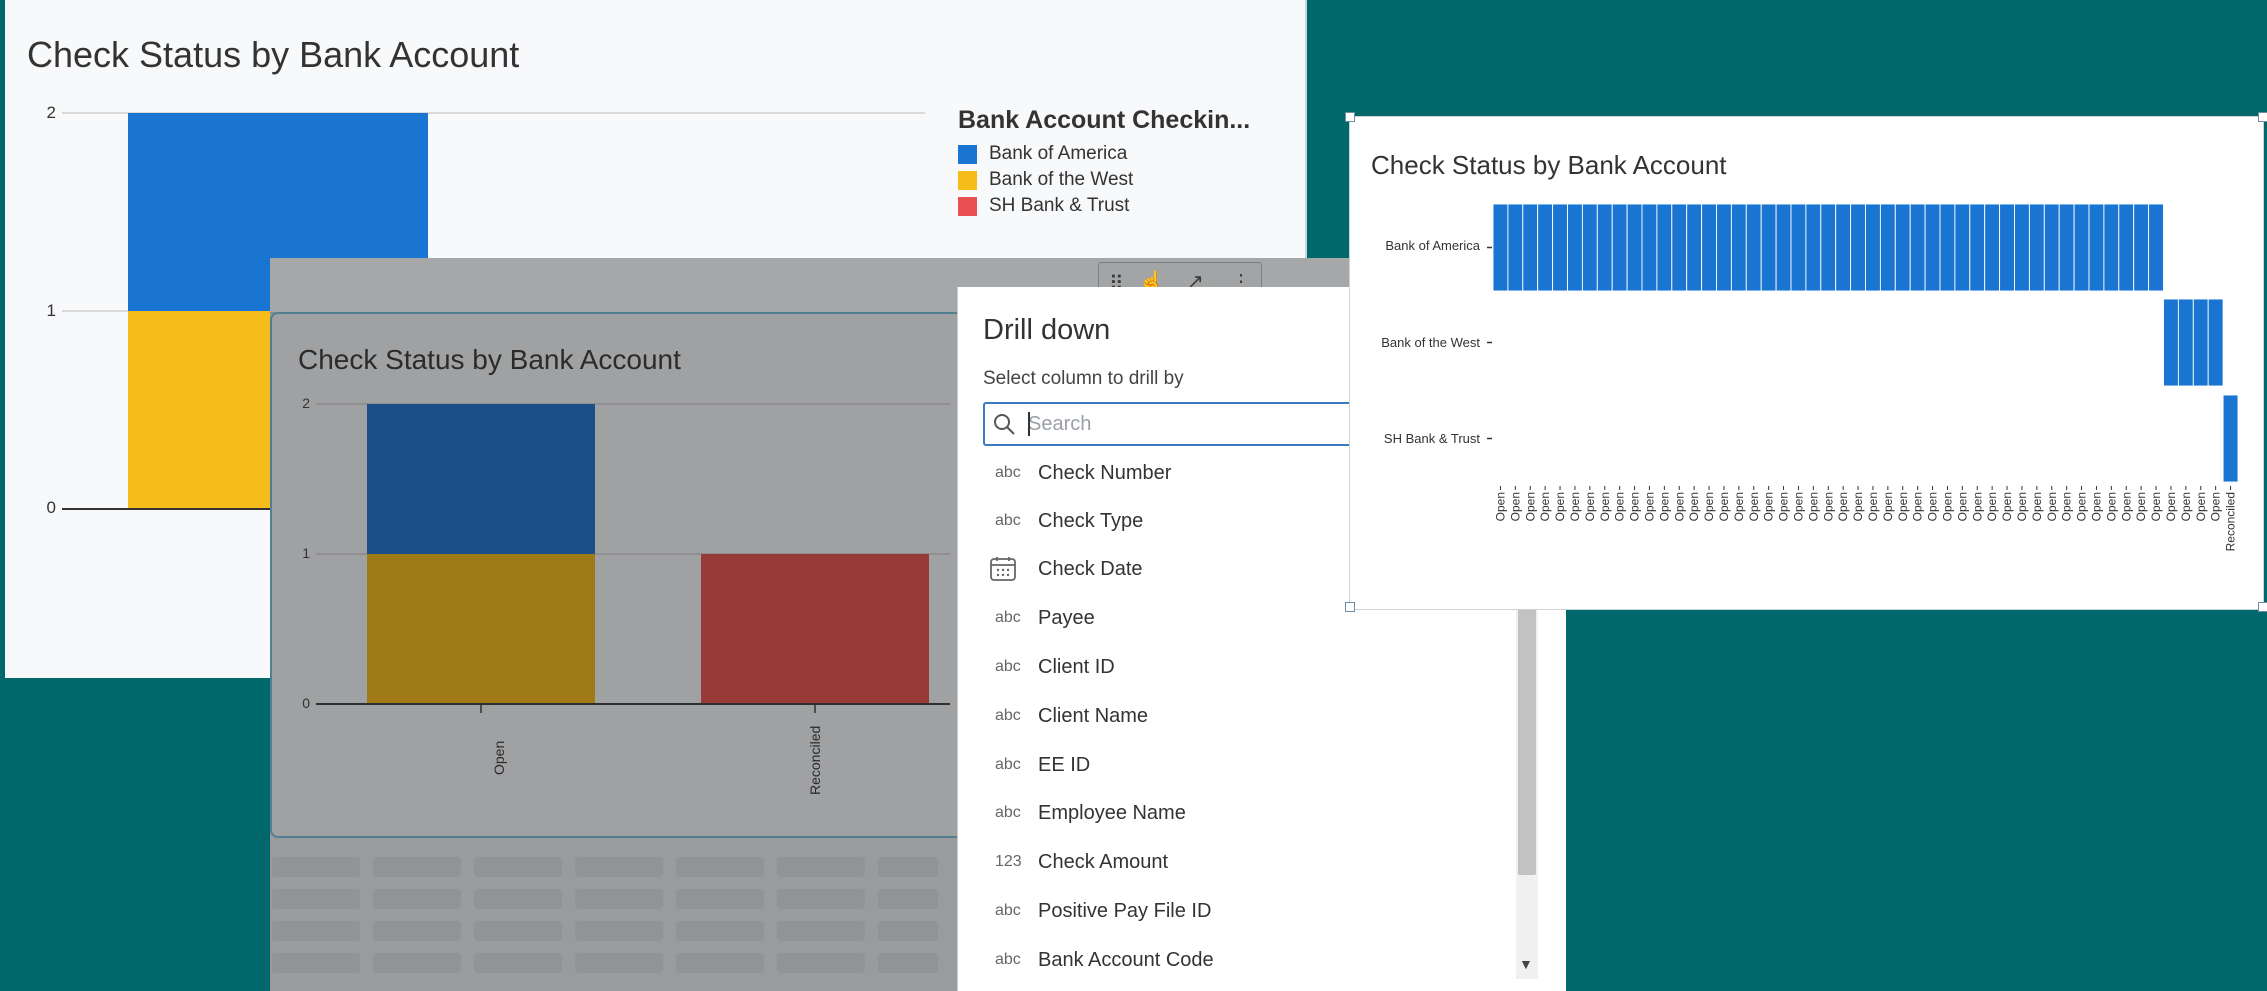 The height and width of the screenshot is (991, 2267). Describe the element at coordinates (1243, 765) in the screenshot. I see `drill-item-ee-id: abc EE ID` at that location.